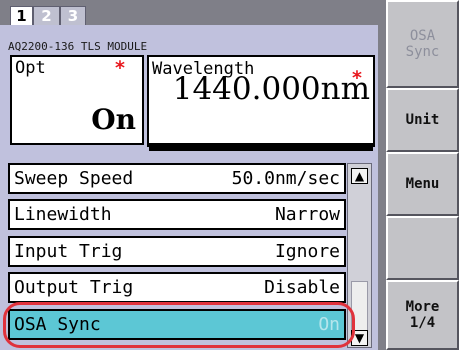 The image size is (459, 350). What do you see at coordinates (74, 287) in the screenshot?
I see `param-label: Output Trig` at bounding box center [74, 287].